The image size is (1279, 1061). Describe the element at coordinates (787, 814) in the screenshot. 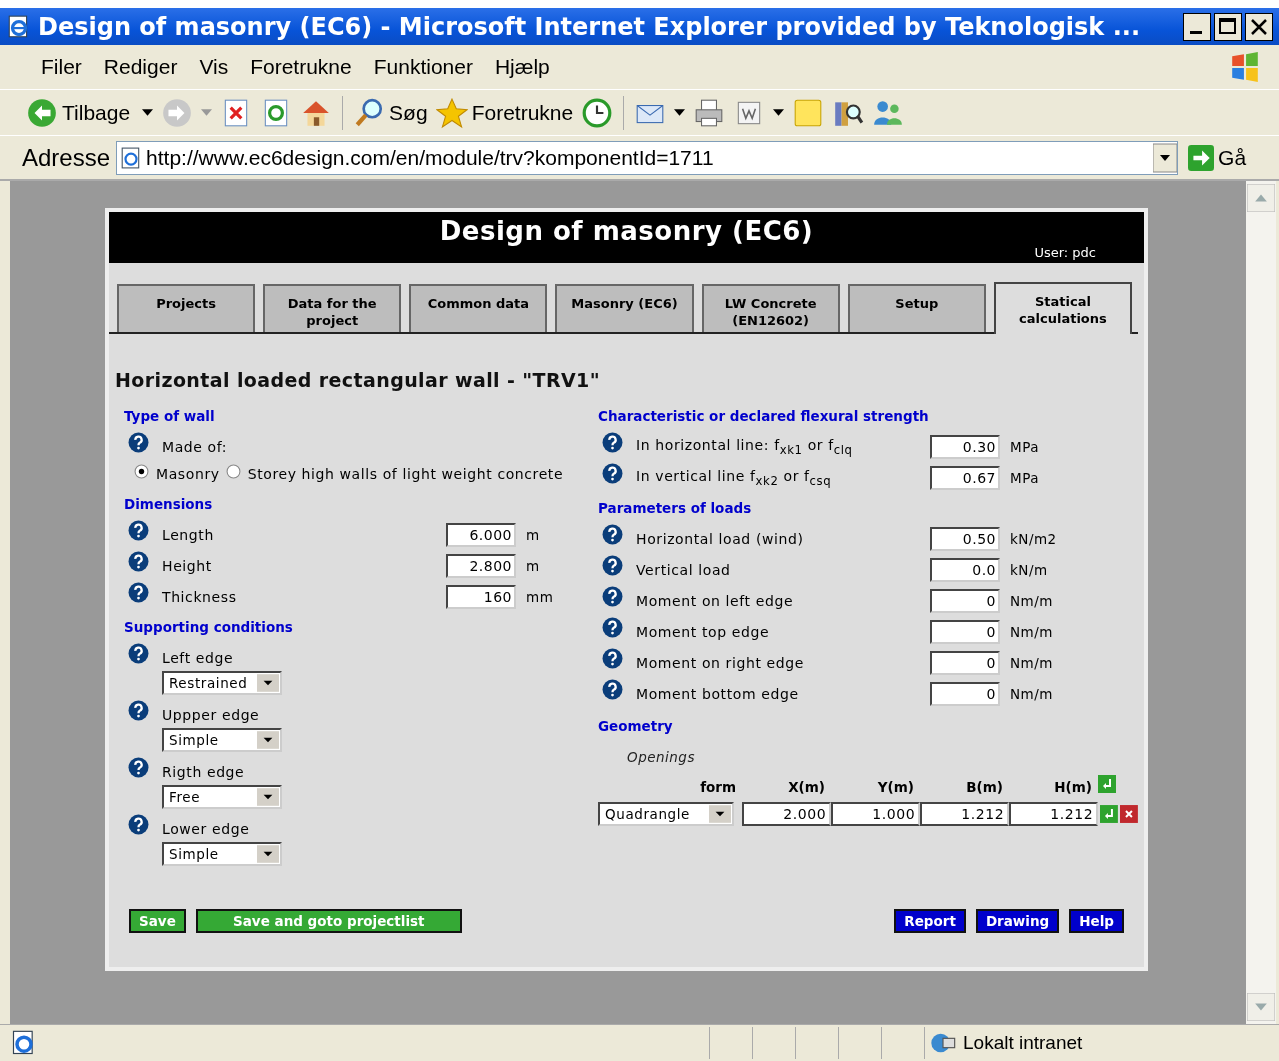

I see `number-field: 2.000` at that location.